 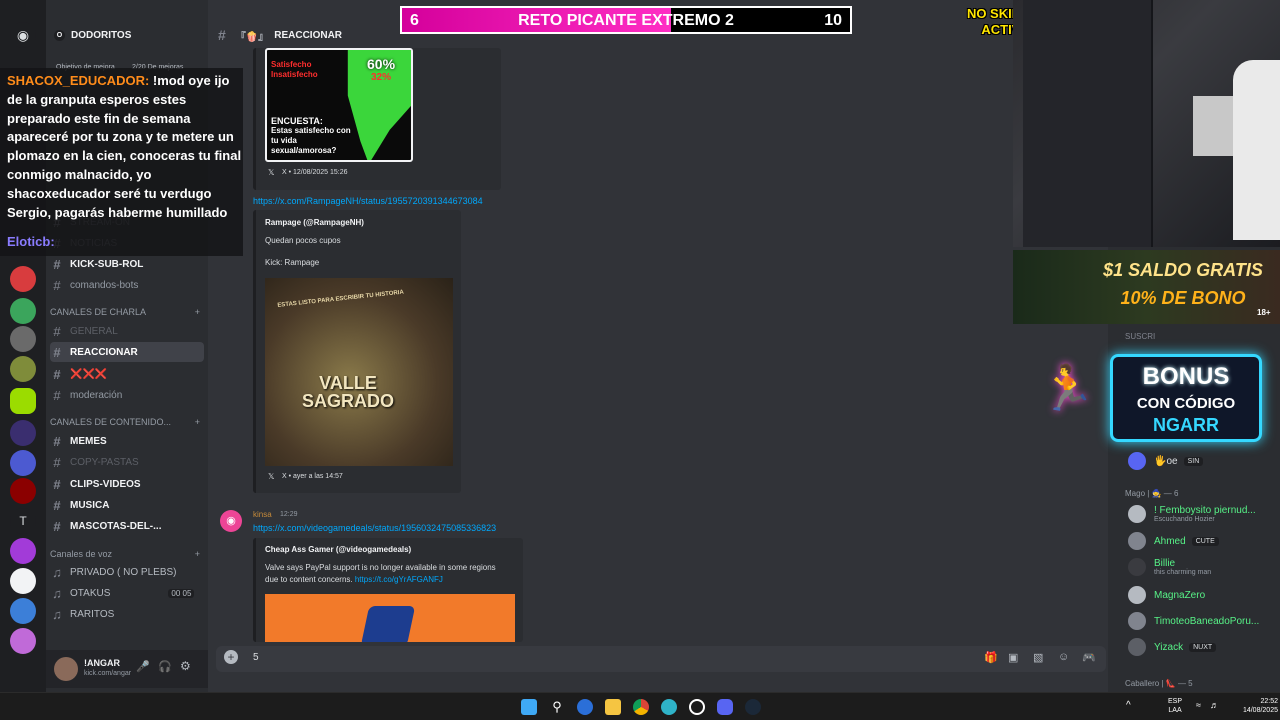 I want to click on server-header: O DODORITOS, so click(x=129, y=35).